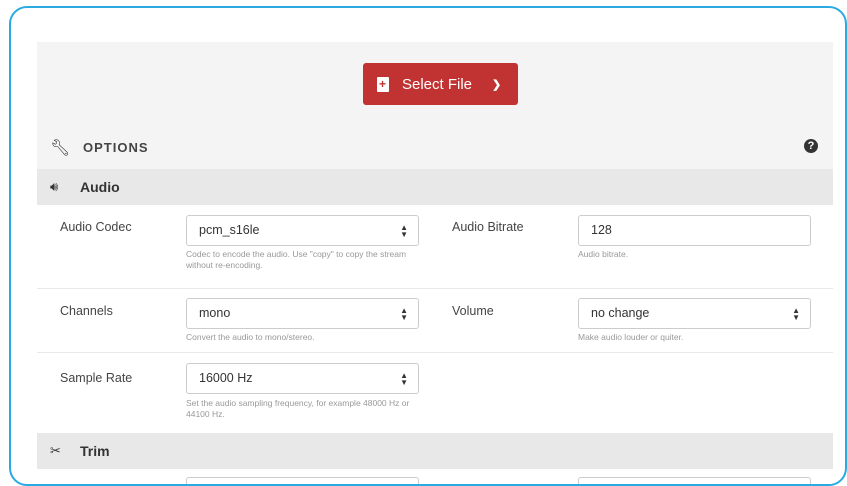 This screenshot has height=486, width=847. What do you see at coordinates (302, 313) in the screenshot?
I see `channels-select: mono ▲ ▼` at bounding box center [302, 313].